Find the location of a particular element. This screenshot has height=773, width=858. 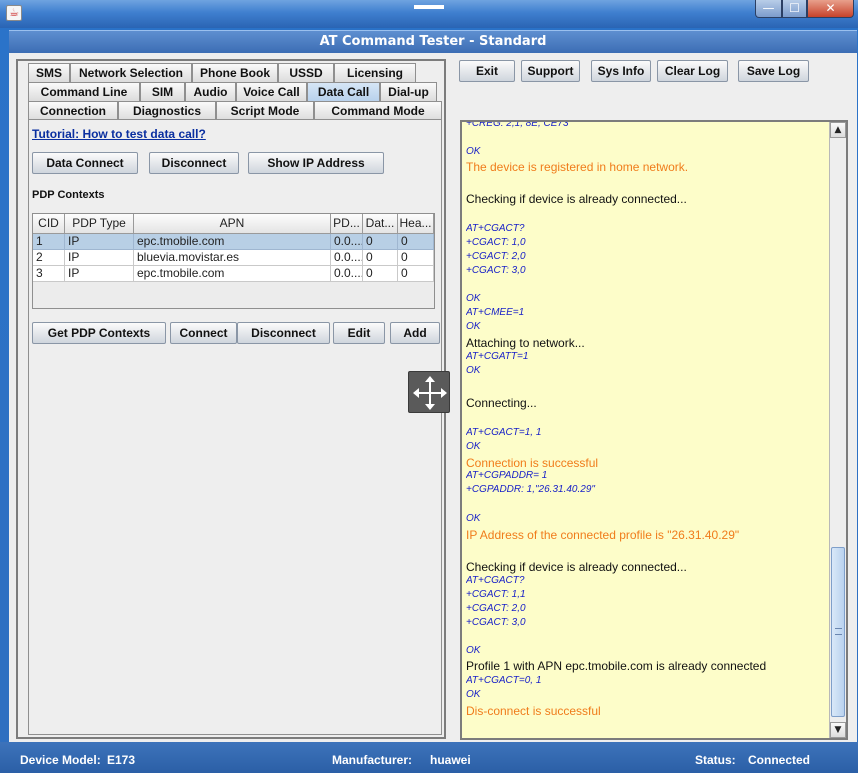

clear-log-button: Clear Log is located at coordinates (692, 71).